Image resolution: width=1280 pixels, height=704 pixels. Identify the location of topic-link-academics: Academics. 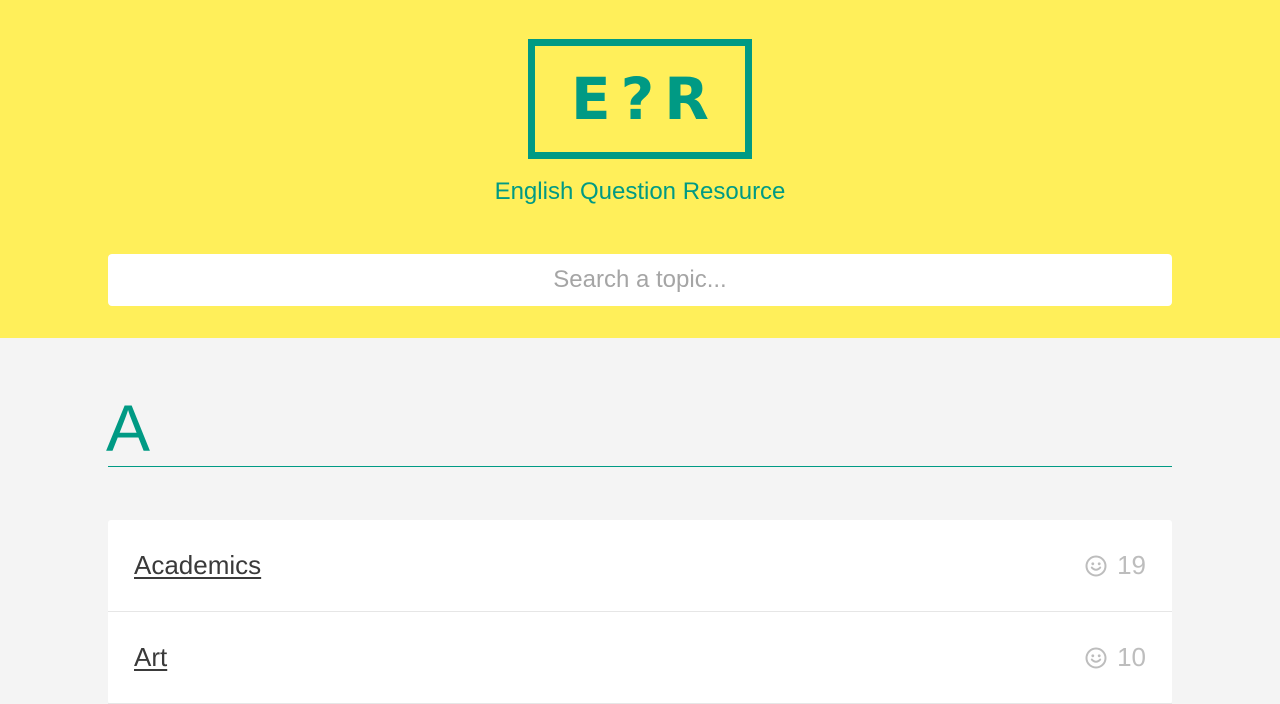
(197, 565).